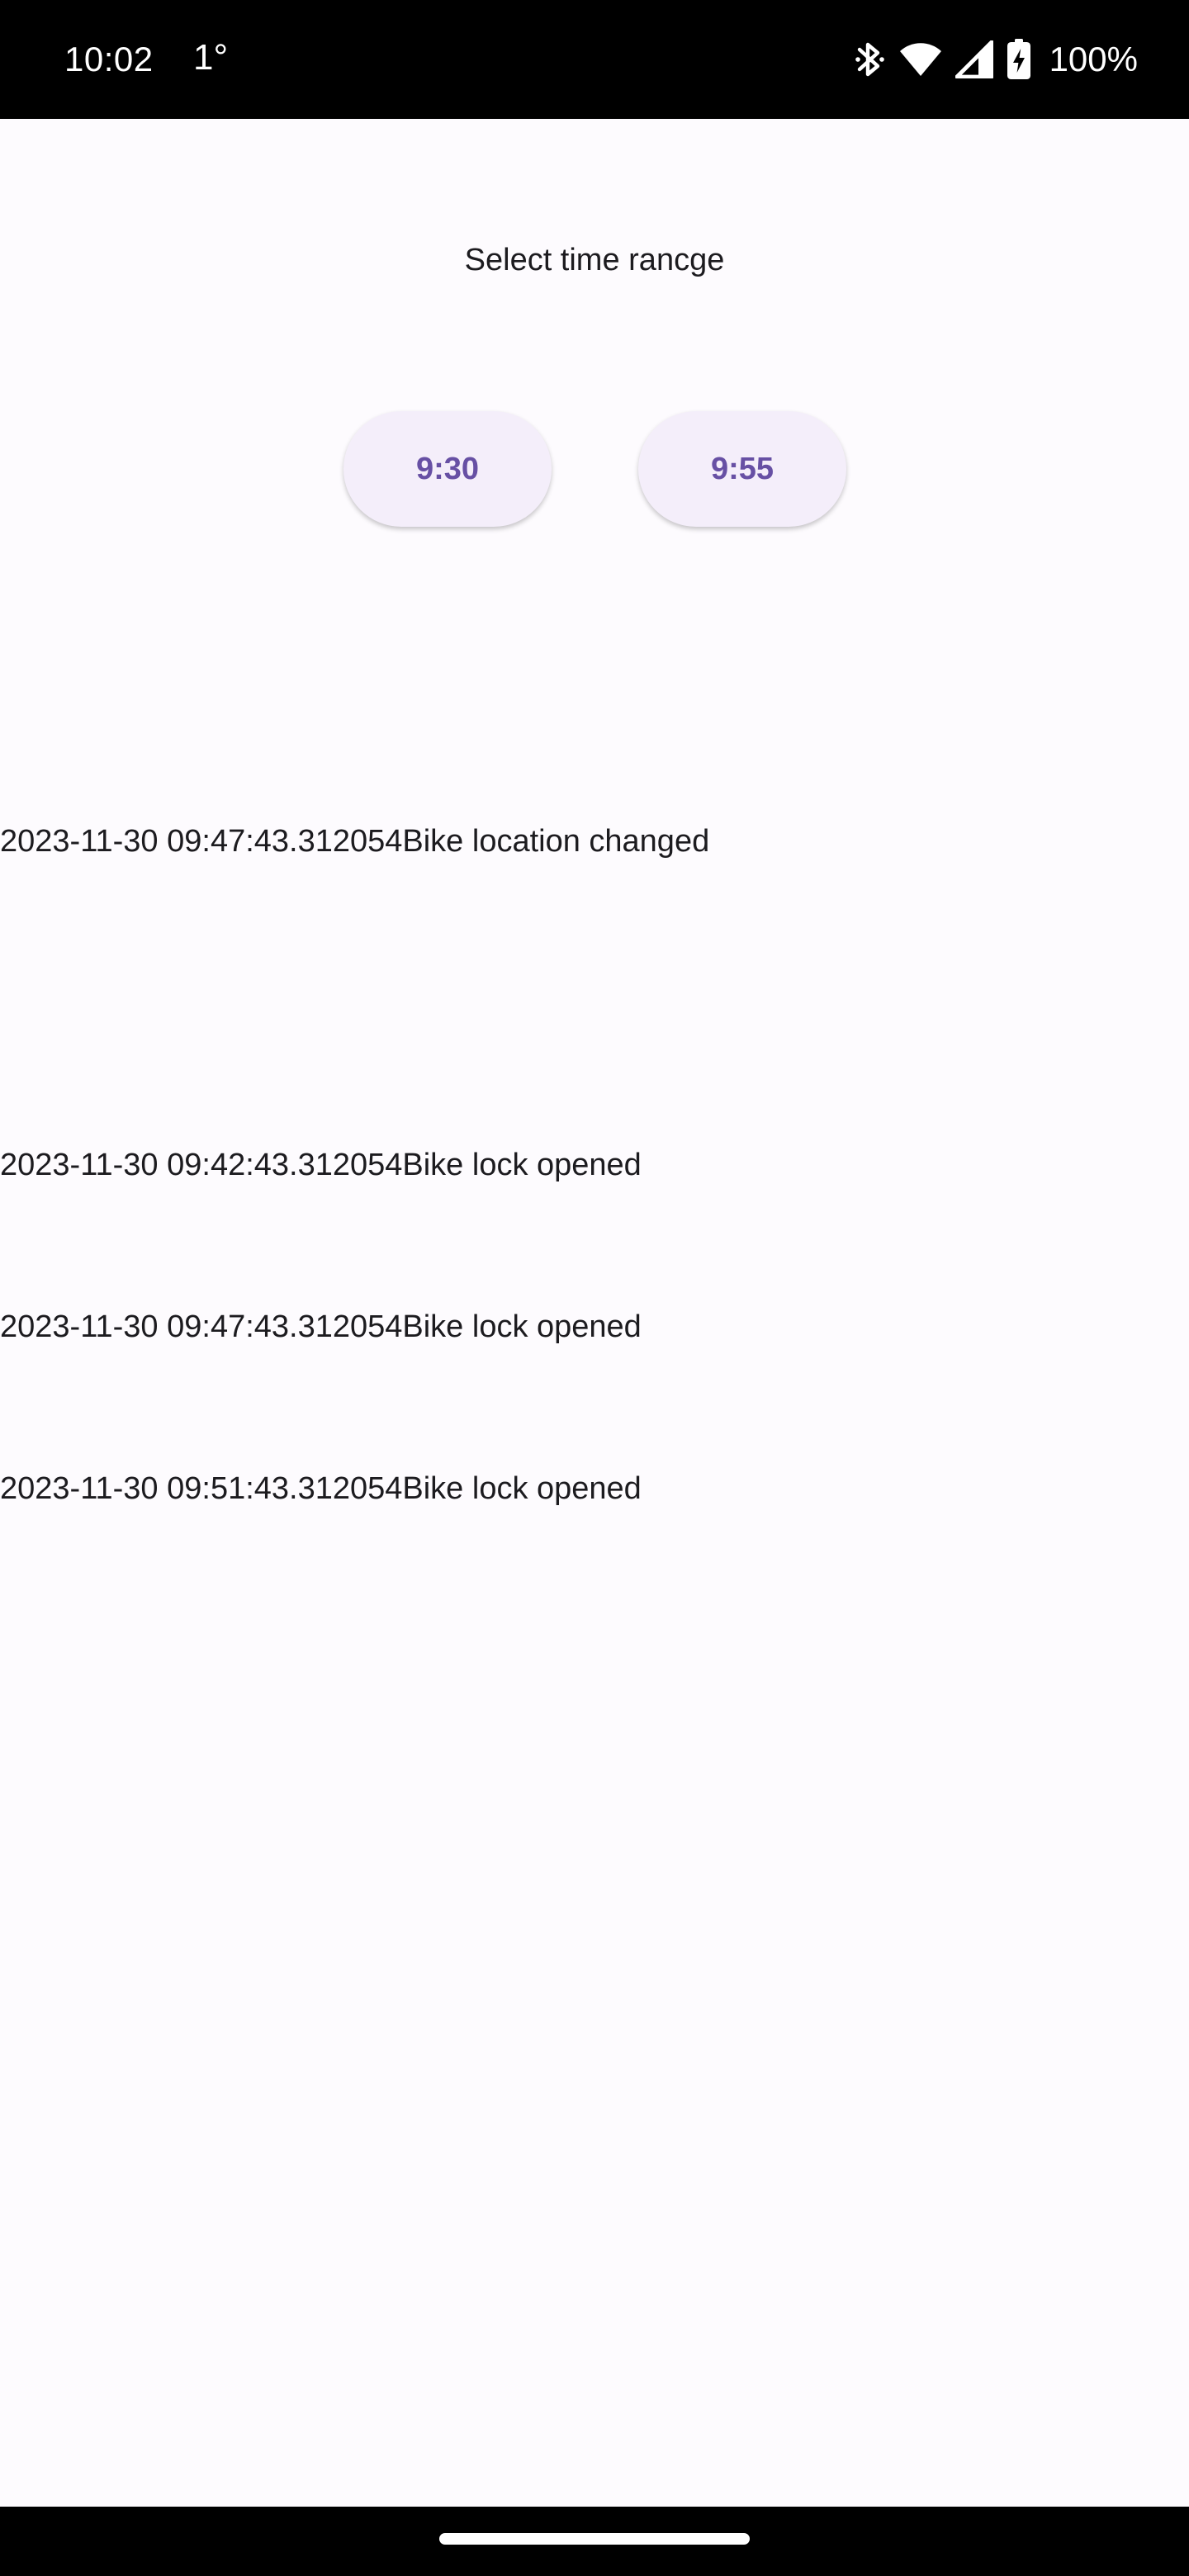  What do you see at coordinates (1019, 59) in the screenshot?
I see `battery-charging-icon` at bounding box center [1019, 59].